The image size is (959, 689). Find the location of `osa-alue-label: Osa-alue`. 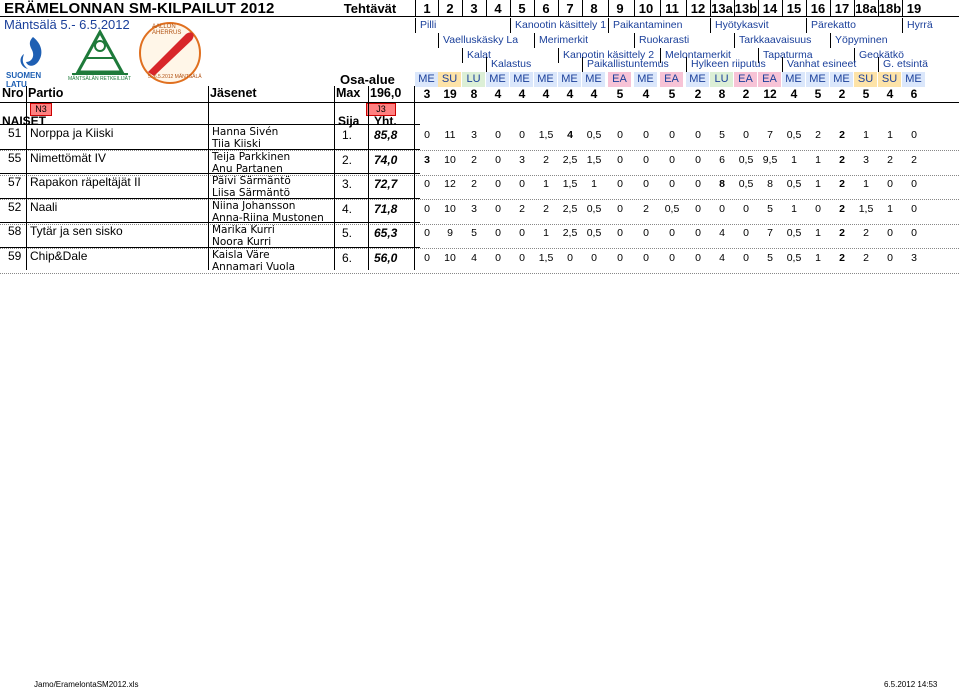

osa-alue-label: Osa-alue is located at coordinates (367, 79).